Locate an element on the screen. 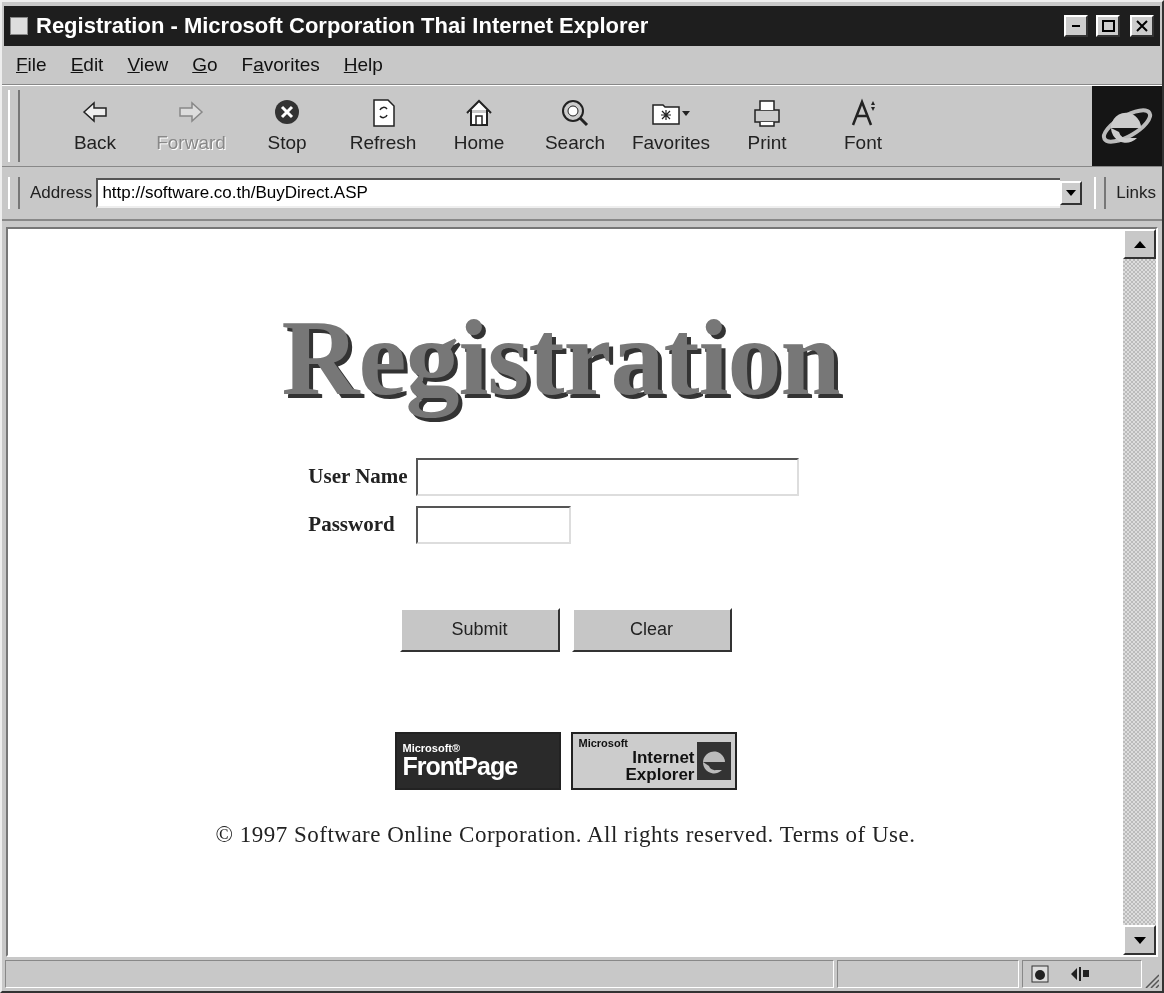 The image size is (1164, 993). maximize-button is located at coordinates (1108, 26).